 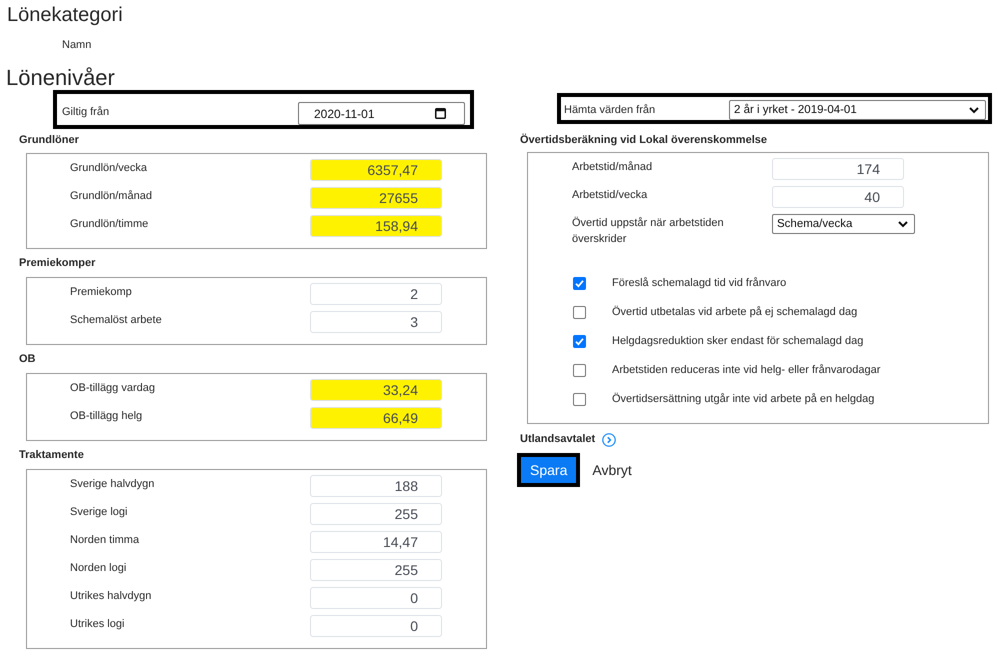 I want to click on section-heading: Övertidsberäkning vid Lokal överenskommelse, so click(x=643, y=140).